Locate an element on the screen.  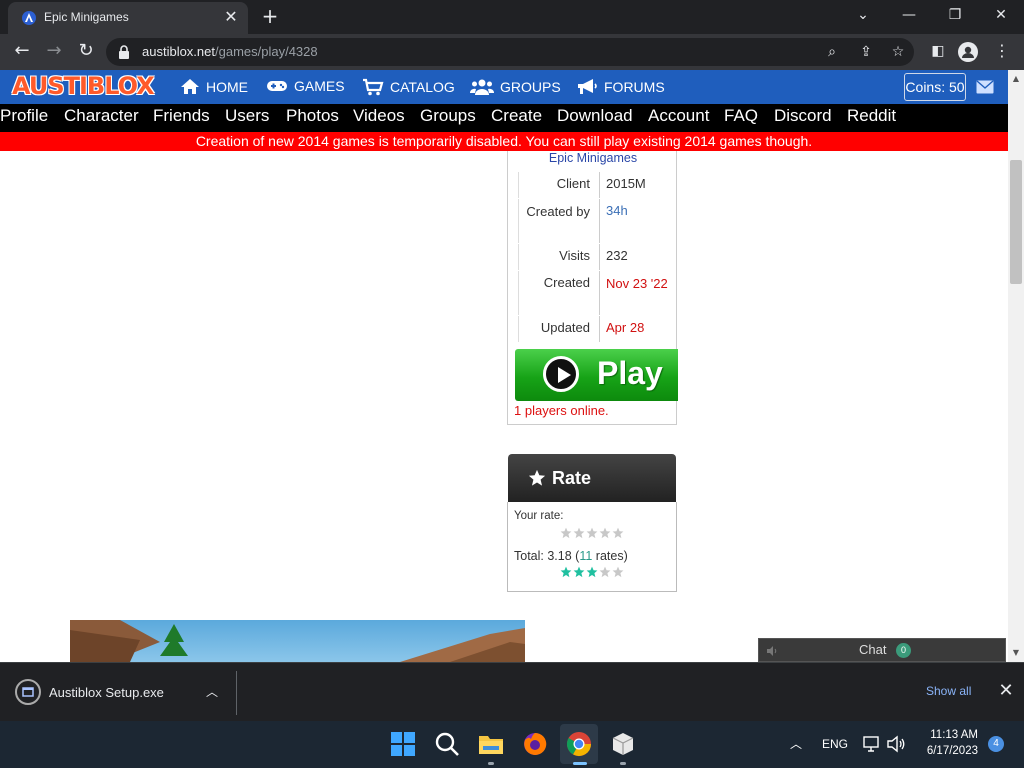
scroll-down-icon: ▼ is located at coordinates (1016, 653).